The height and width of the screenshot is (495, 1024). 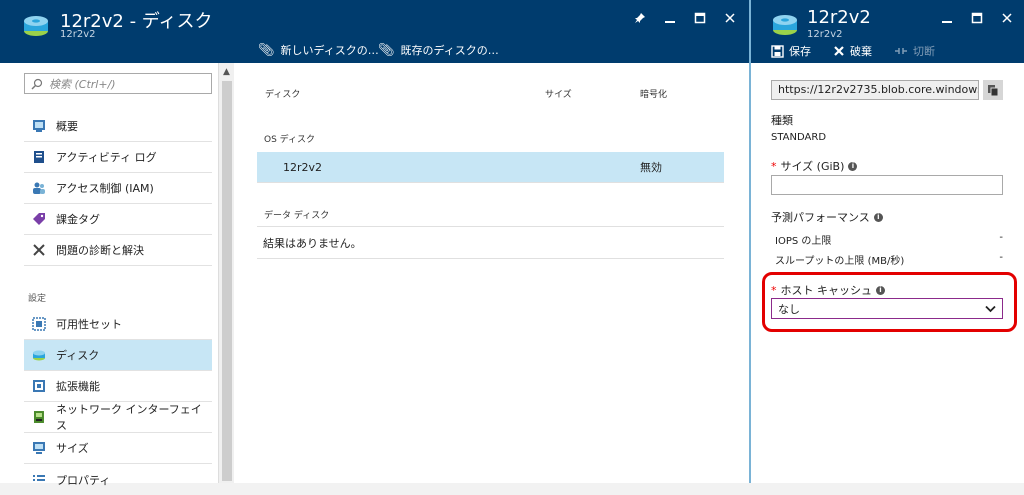 I want to click on sidebar-item-extensions: 拡張機能, so click(x=118, y=386).